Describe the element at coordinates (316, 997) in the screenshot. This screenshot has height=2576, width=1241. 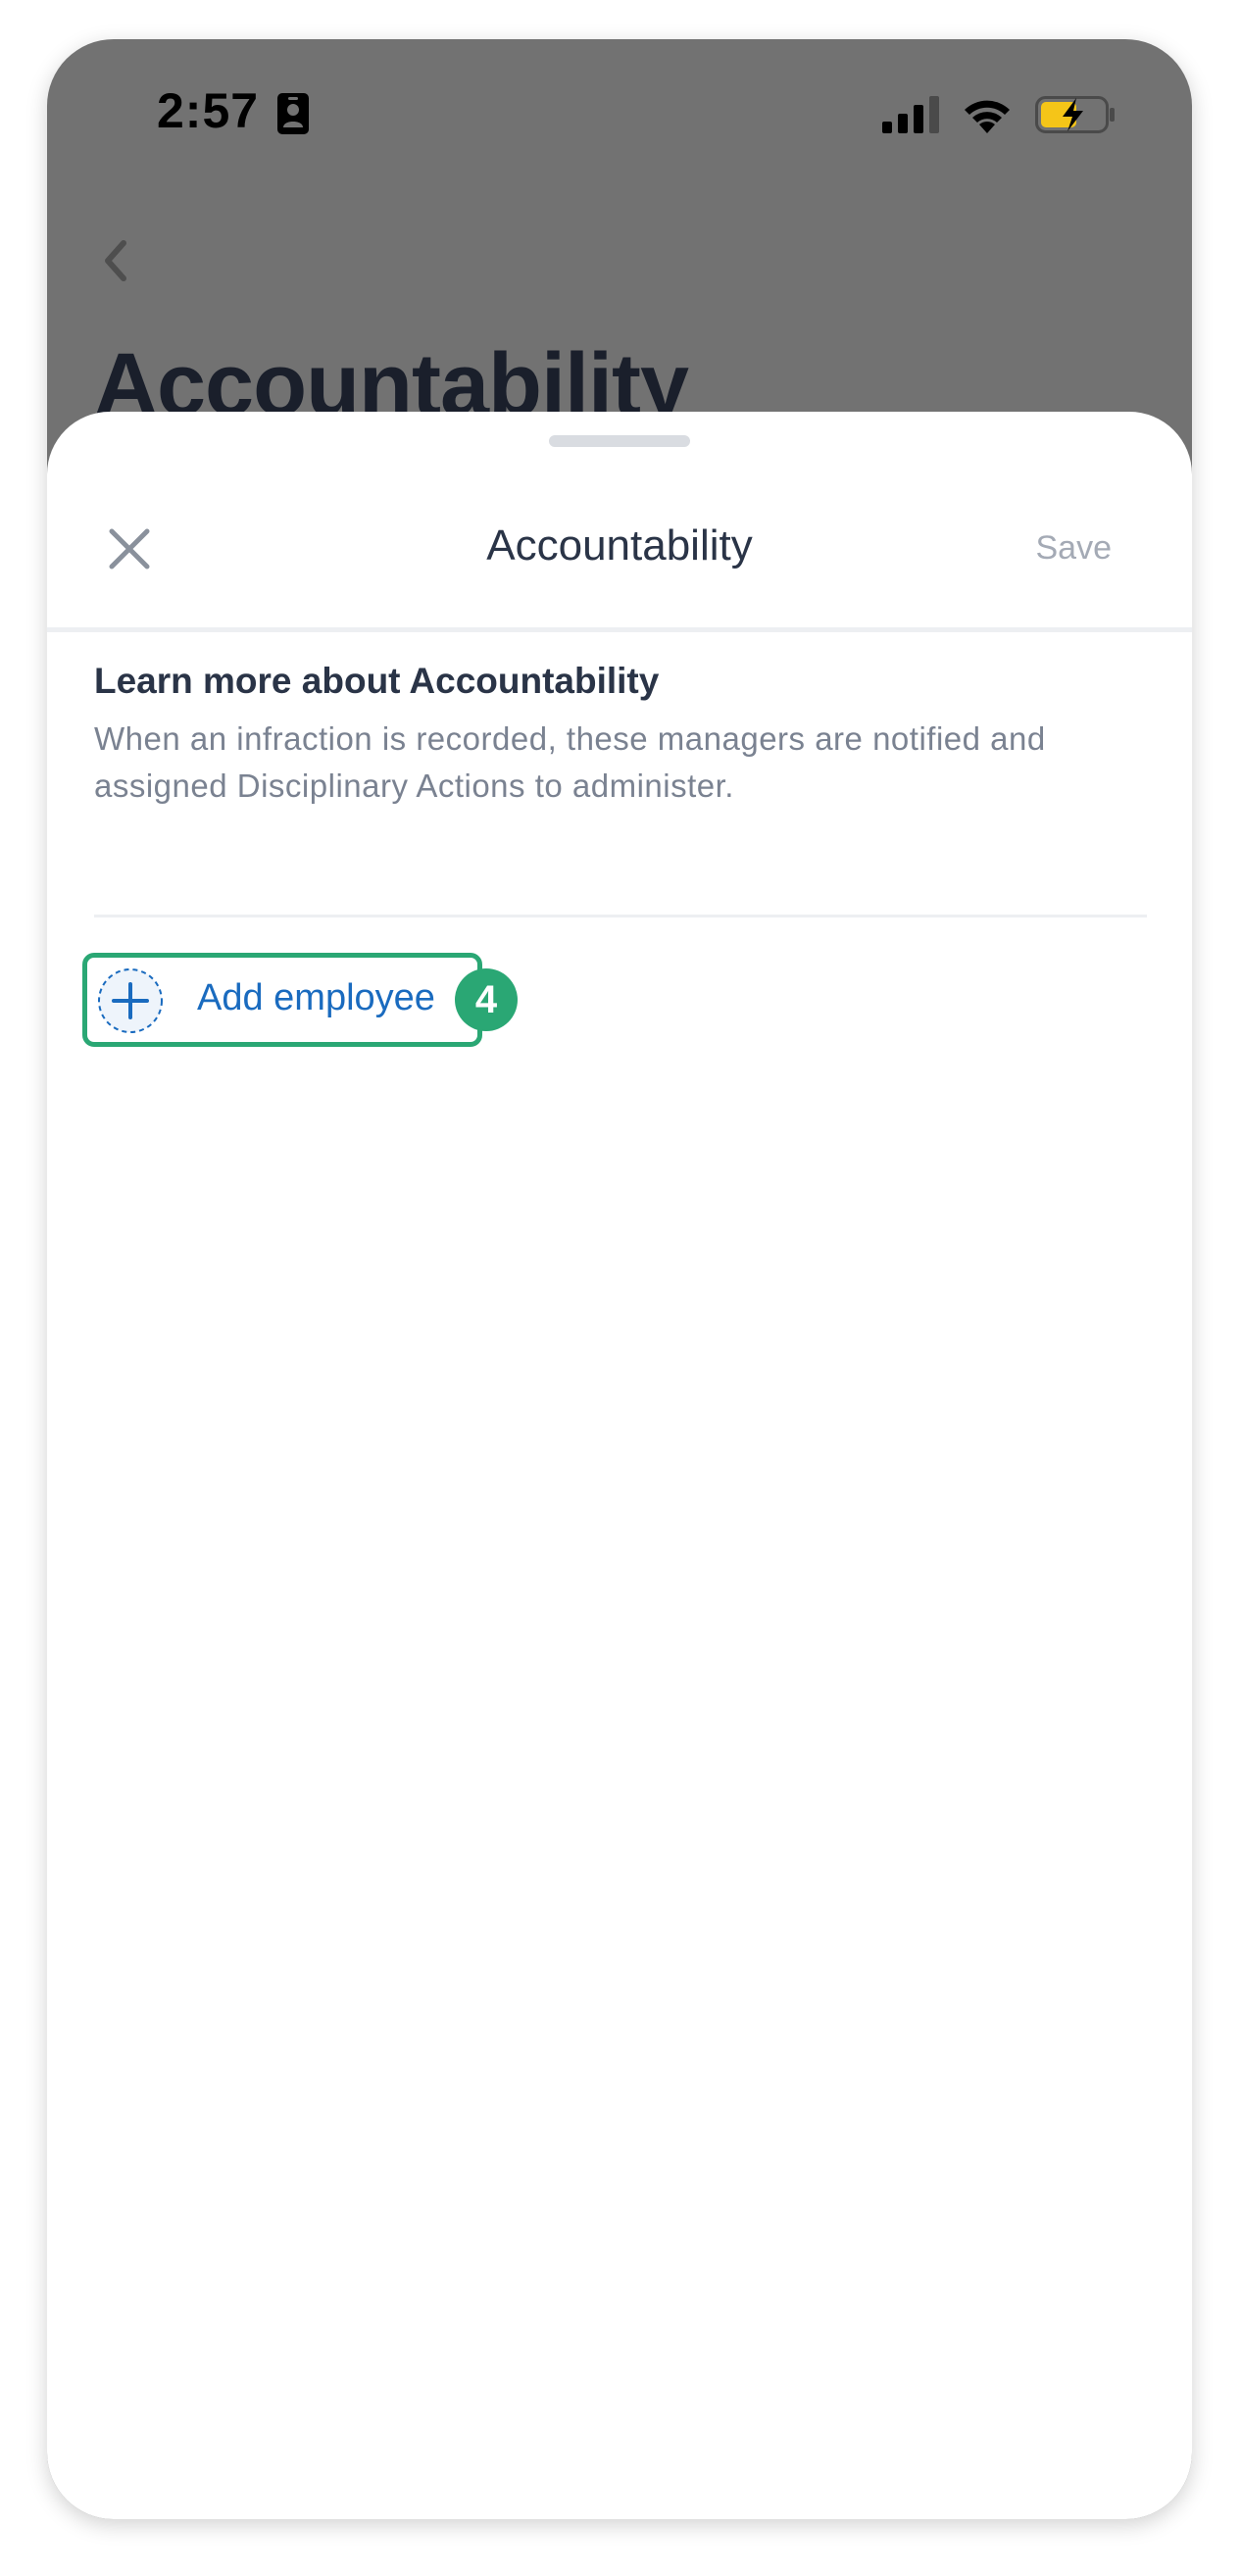
I see `add-employee-label: Add employee` at that location.